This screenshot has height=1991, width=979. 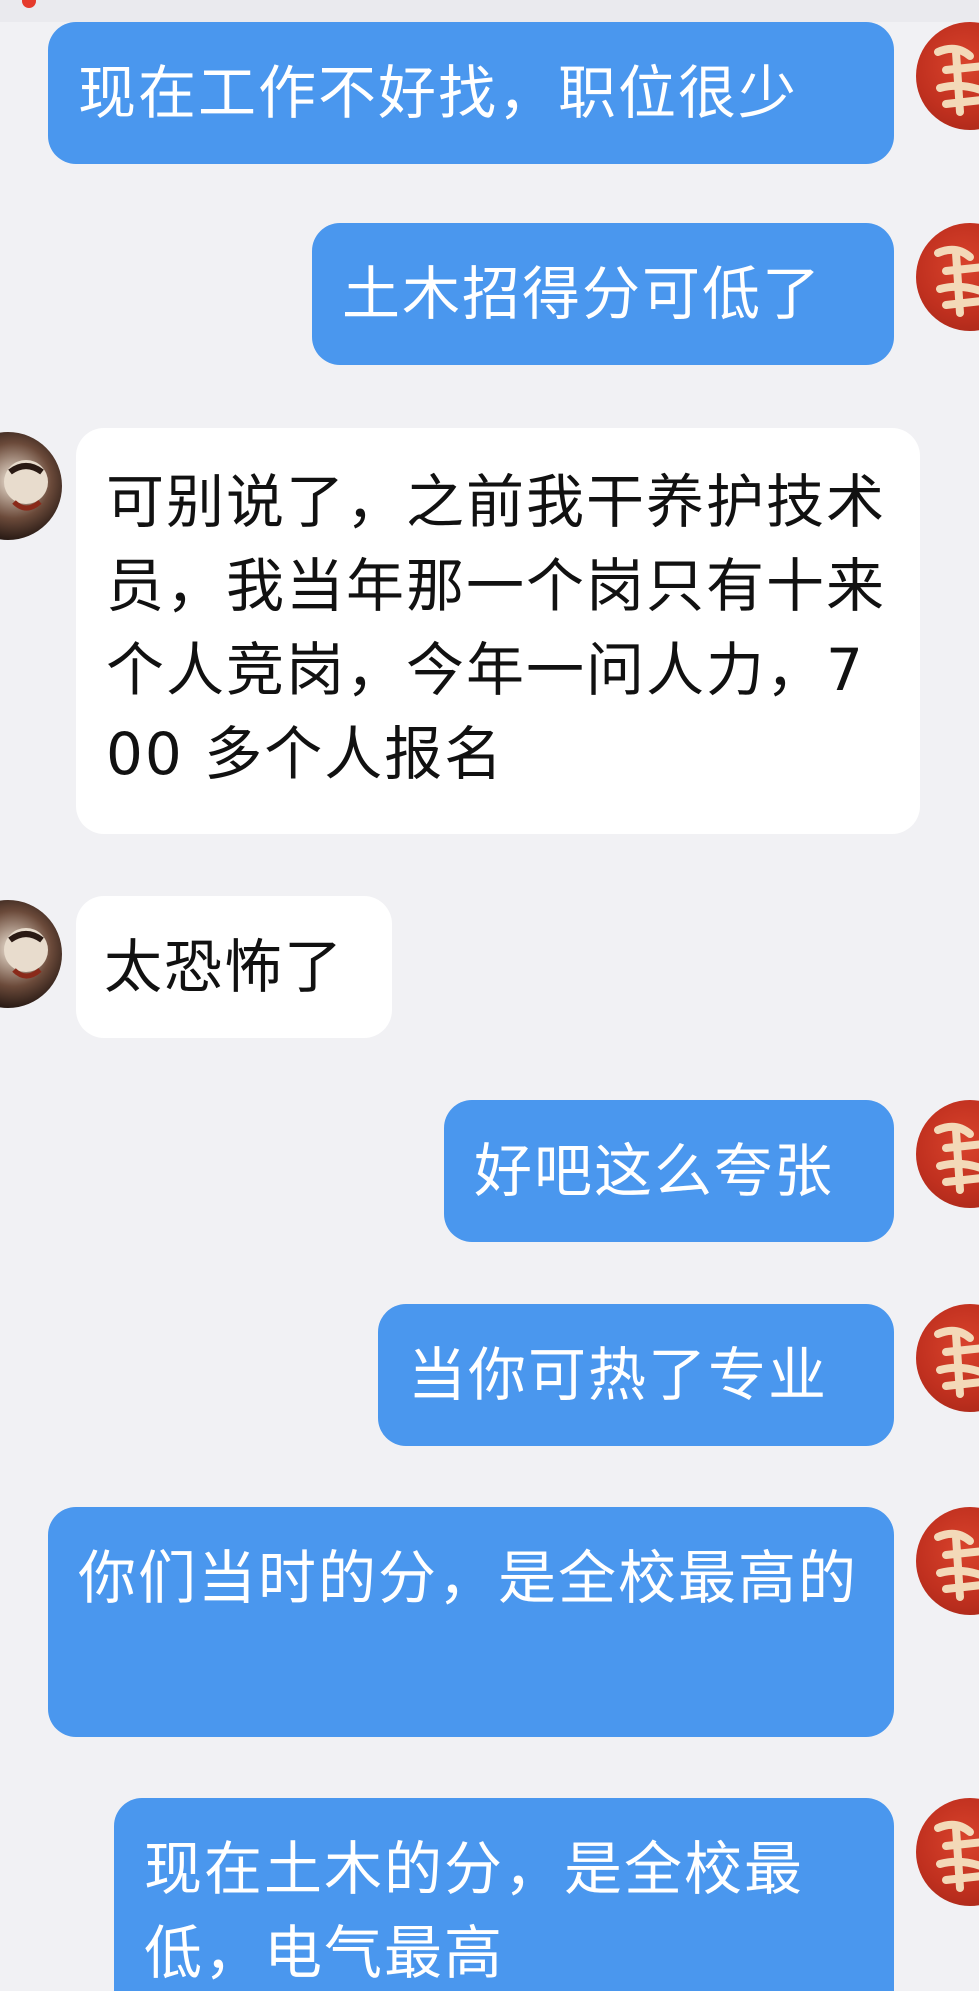 What do you see at coordinates (471, 1622) in the screenshot?
I see `message-bubble-outgoing: 你们当时的分，是全校最高的` at bounding box center [471, 1622].